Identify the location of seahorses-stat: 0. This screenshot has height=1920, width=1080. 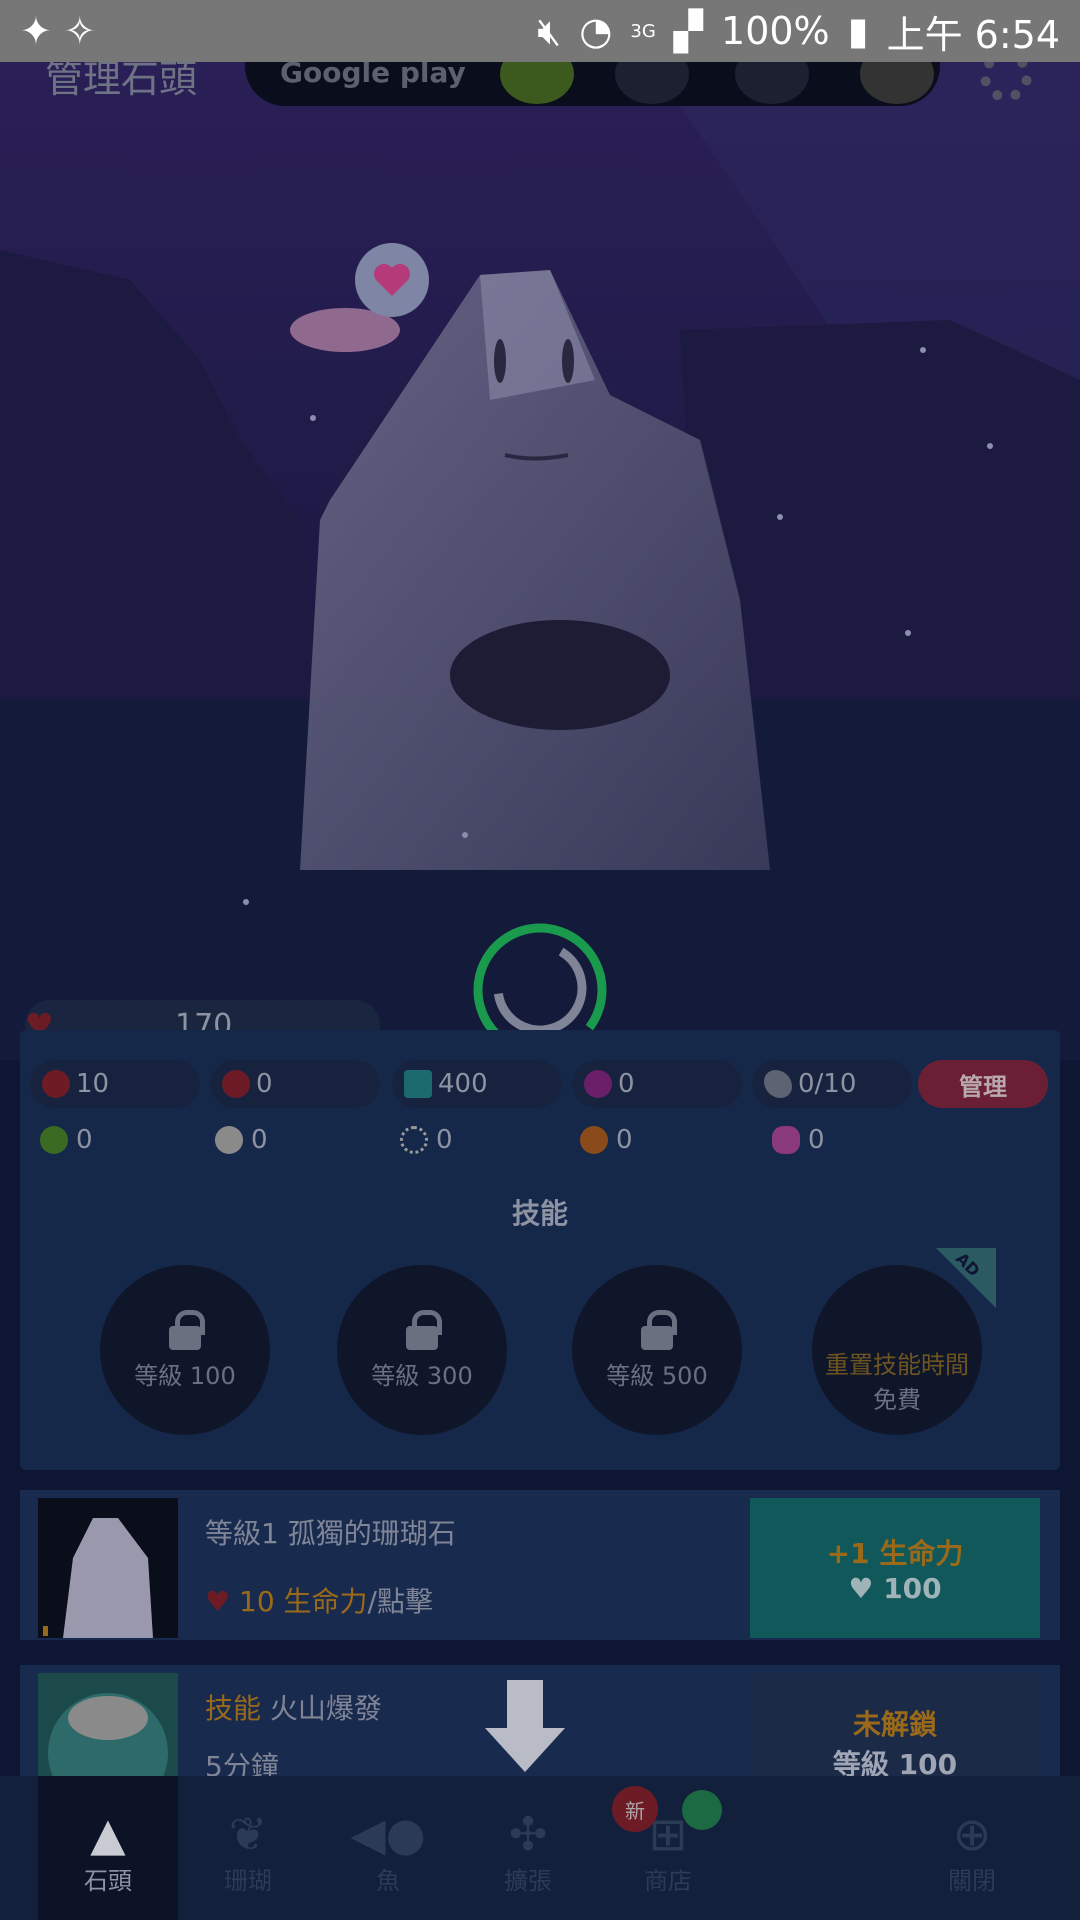
(798, 1140).